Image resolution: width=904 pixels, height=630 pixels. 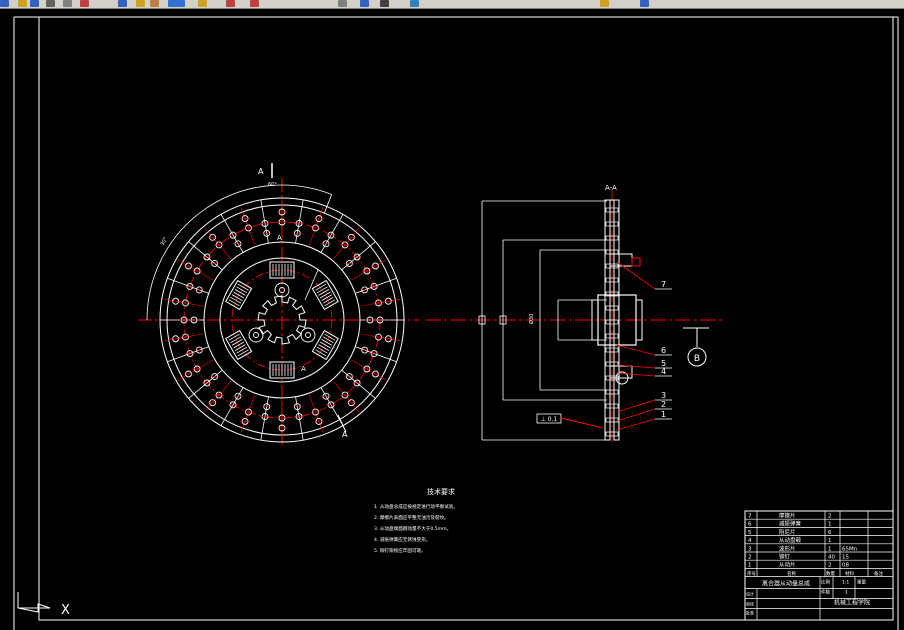 I want to click on tolerance-value: ⊥ 0.1, so click(x=549, y=419).